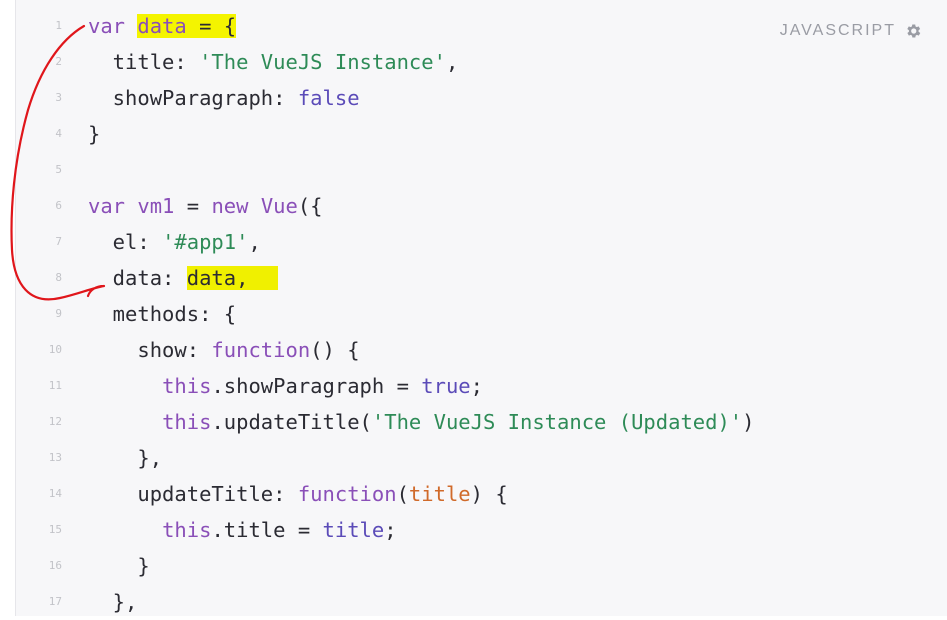 The image size is (947, 620). I want to click on code-text: updateTitle: function(title) {, so click(298, 494).